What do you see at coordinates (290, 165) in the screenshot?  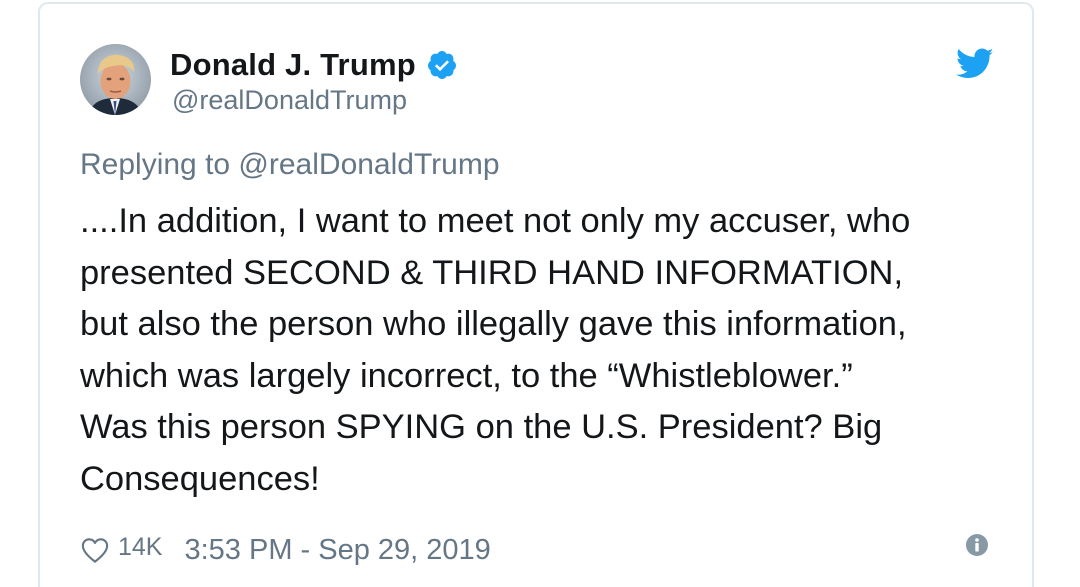 I see `replying-to-label: Replying to @realDonaldTrump` at bounding box center [290, 165].